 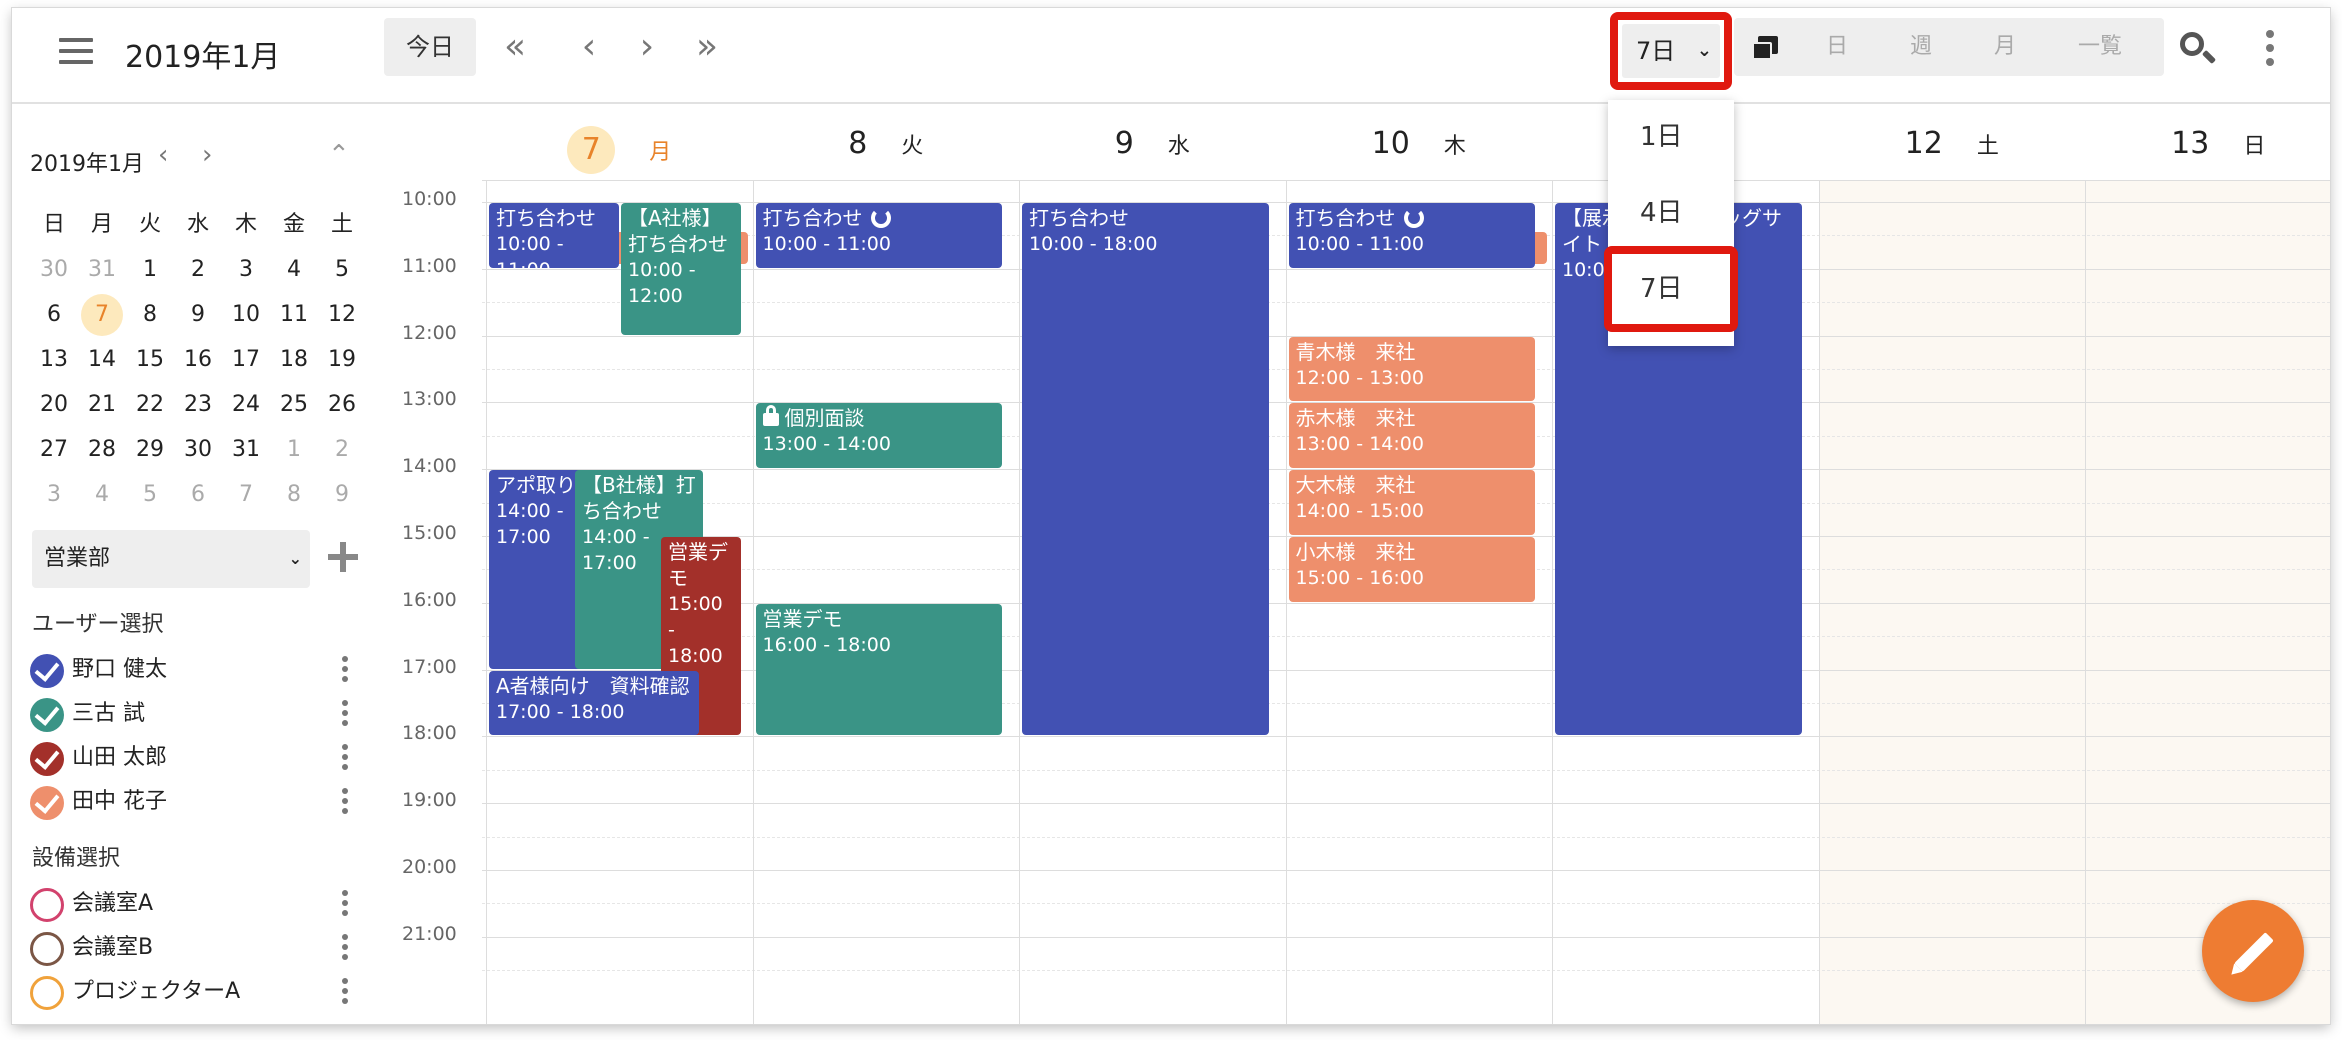 What do you see at coordinates (150, 359) in the screenshot?
I see `mini-day-cell: 15` at bounding box center [150, 359].